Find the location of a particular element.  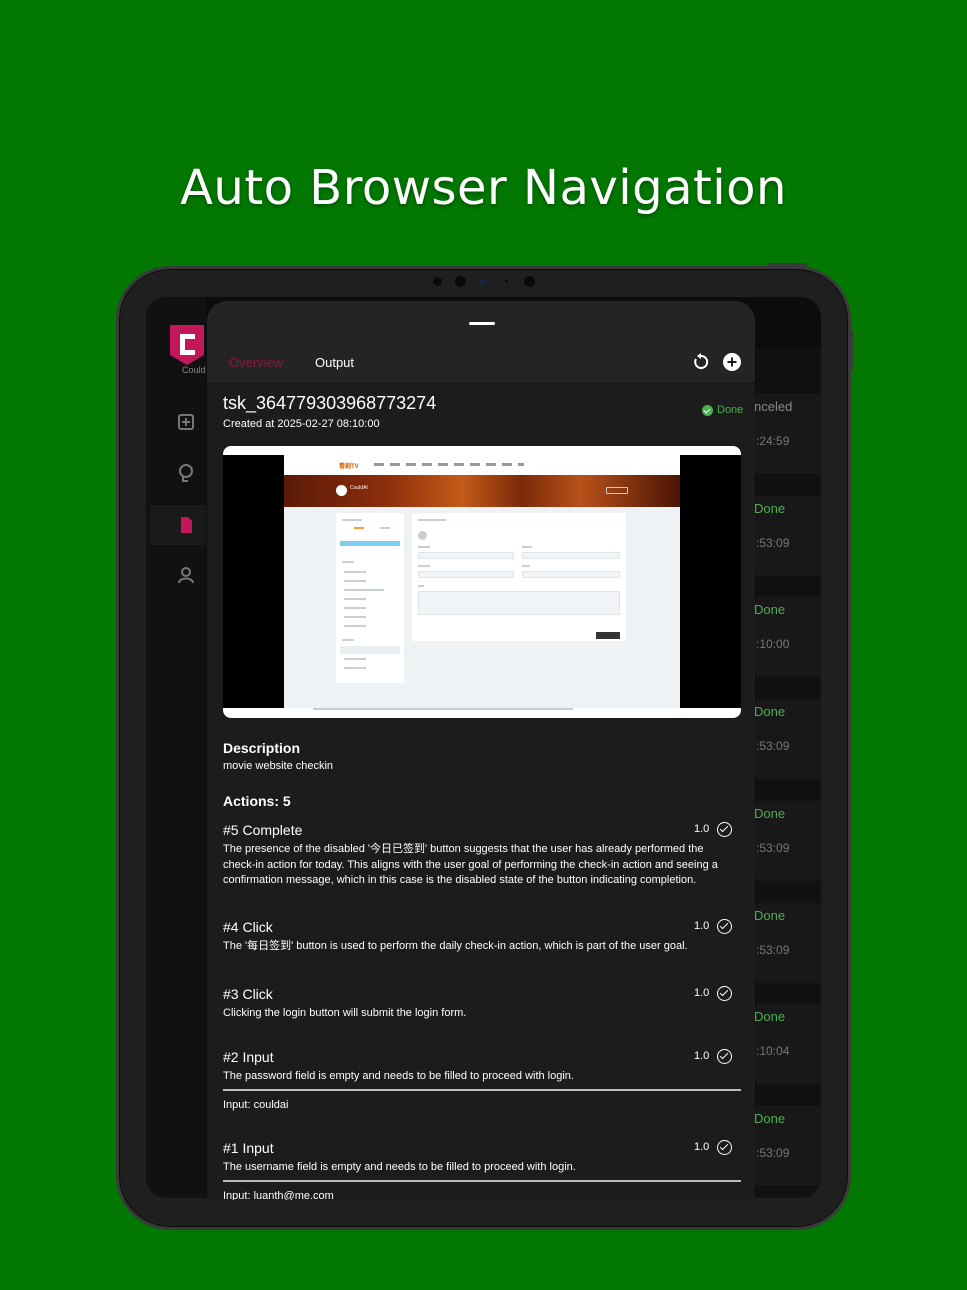

app-logo-icon is located at coordinates (187, 345).